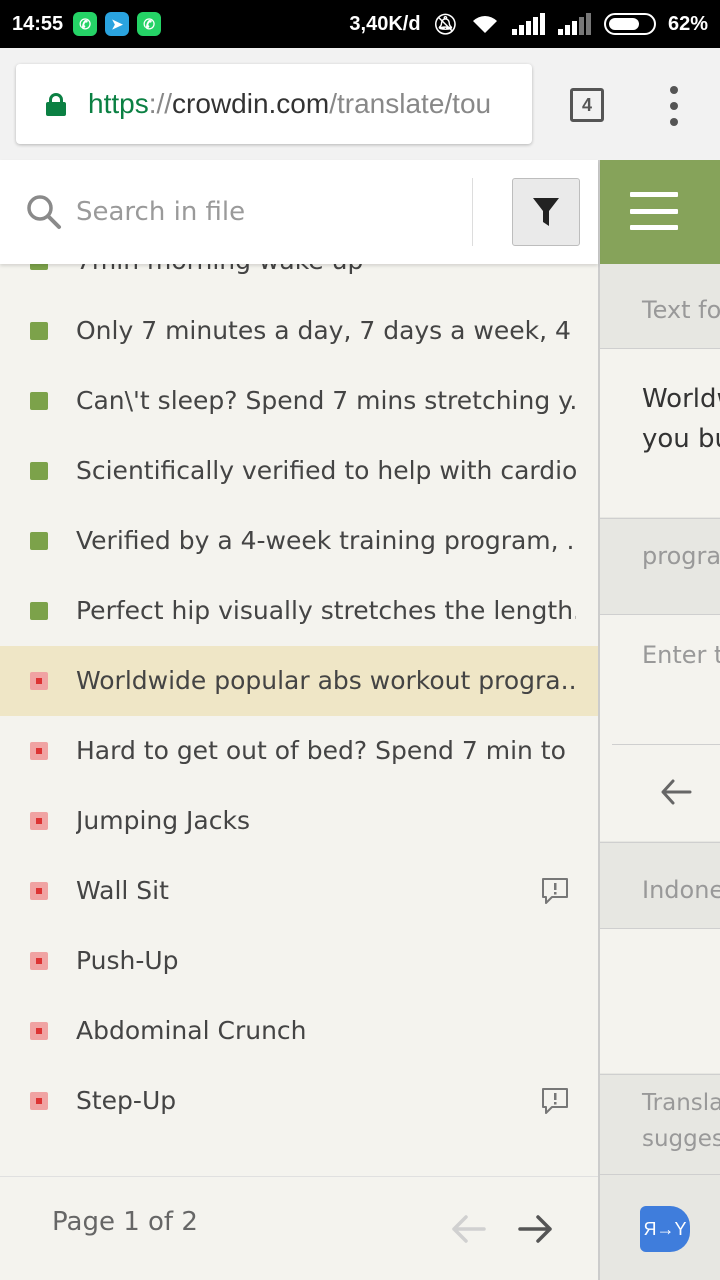  Describe the element at coordinates (536, 1229) in the screenshot. I see `arrow-right-icon` at that location.